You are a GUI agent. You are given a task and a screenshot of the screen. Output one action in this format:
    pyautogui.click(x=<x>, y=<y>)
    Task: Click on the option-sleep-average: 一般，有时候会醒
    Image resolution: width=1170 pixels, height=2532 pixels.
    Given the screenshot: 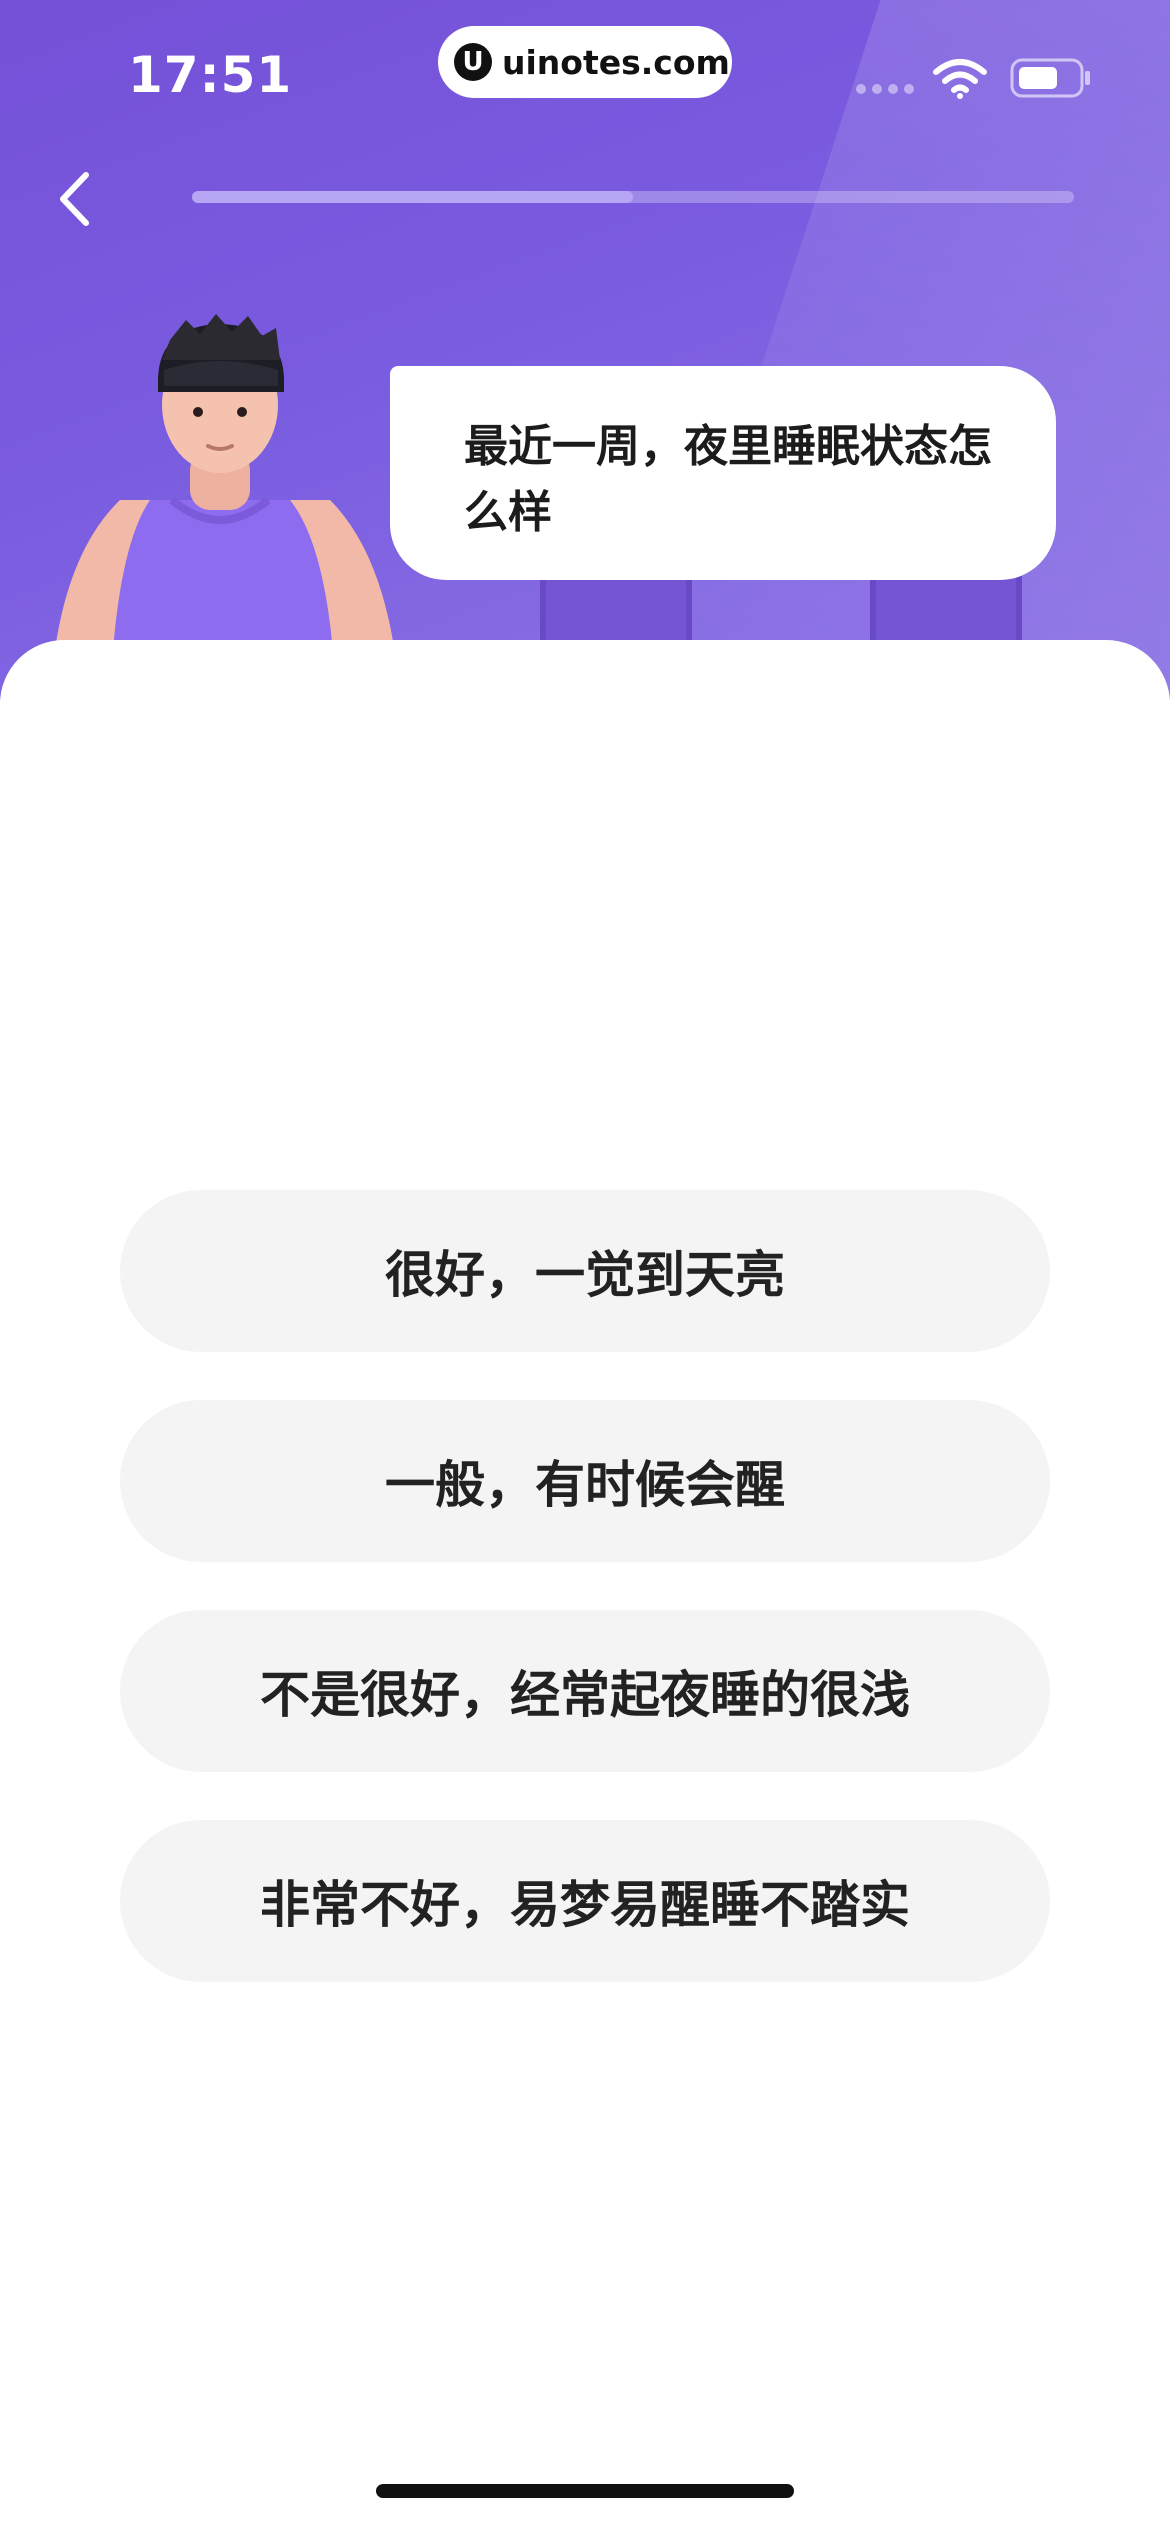 What is the action you would take?
    pyautogui.click(x=585, y=1481)
    